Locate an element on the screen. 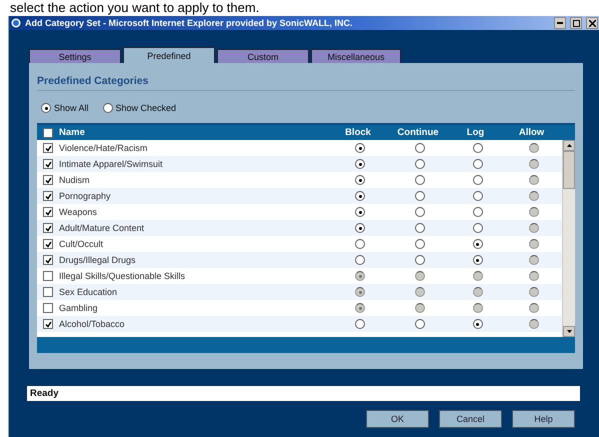 The image size is (599, 437). document-caption: select the action you want to apply to them. is located at coordinates (134, 8).